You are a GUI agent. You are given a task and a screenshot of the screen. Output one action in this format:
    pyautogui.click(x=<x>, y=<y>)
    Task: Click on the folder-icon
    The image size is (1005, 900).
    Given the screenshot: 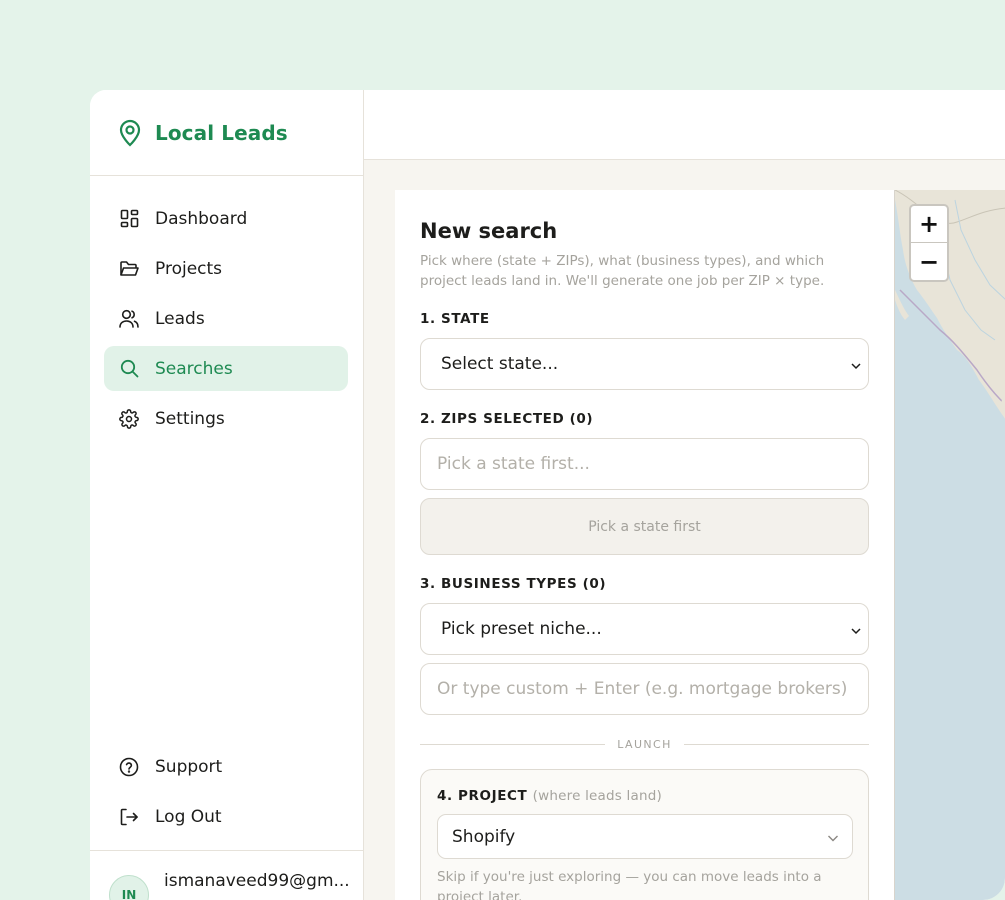 What is the action you would take?
    pyautogui.click(x=129, y=269)
    